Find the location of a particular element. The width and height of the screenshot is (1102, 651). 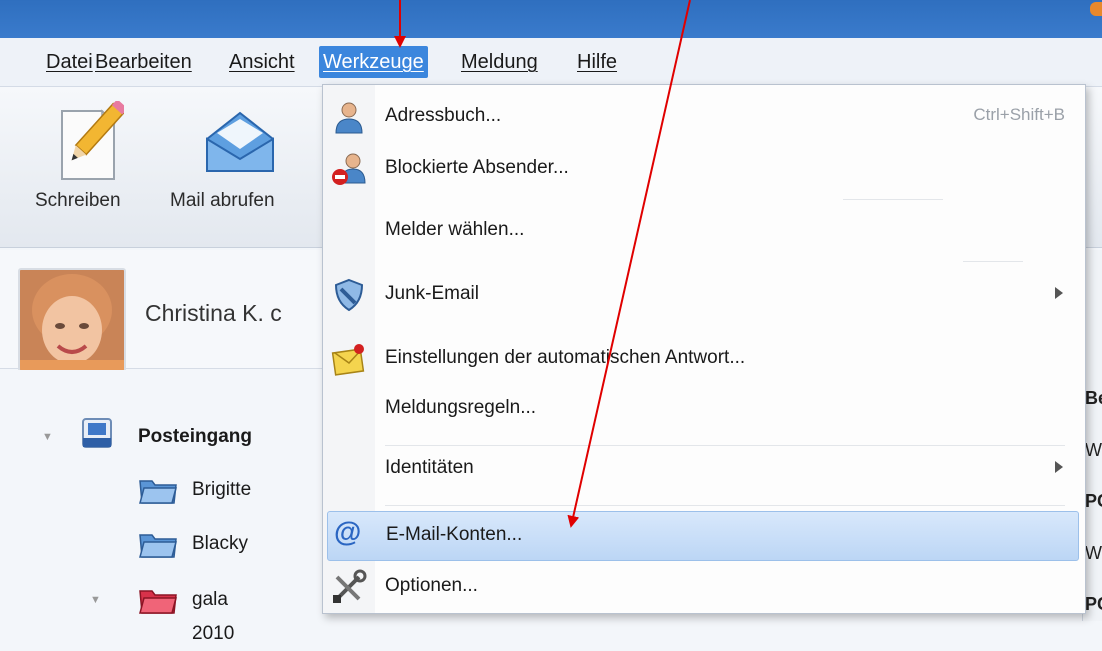

menu-item-label: Junk-Email is located at coordinates (432, 293).